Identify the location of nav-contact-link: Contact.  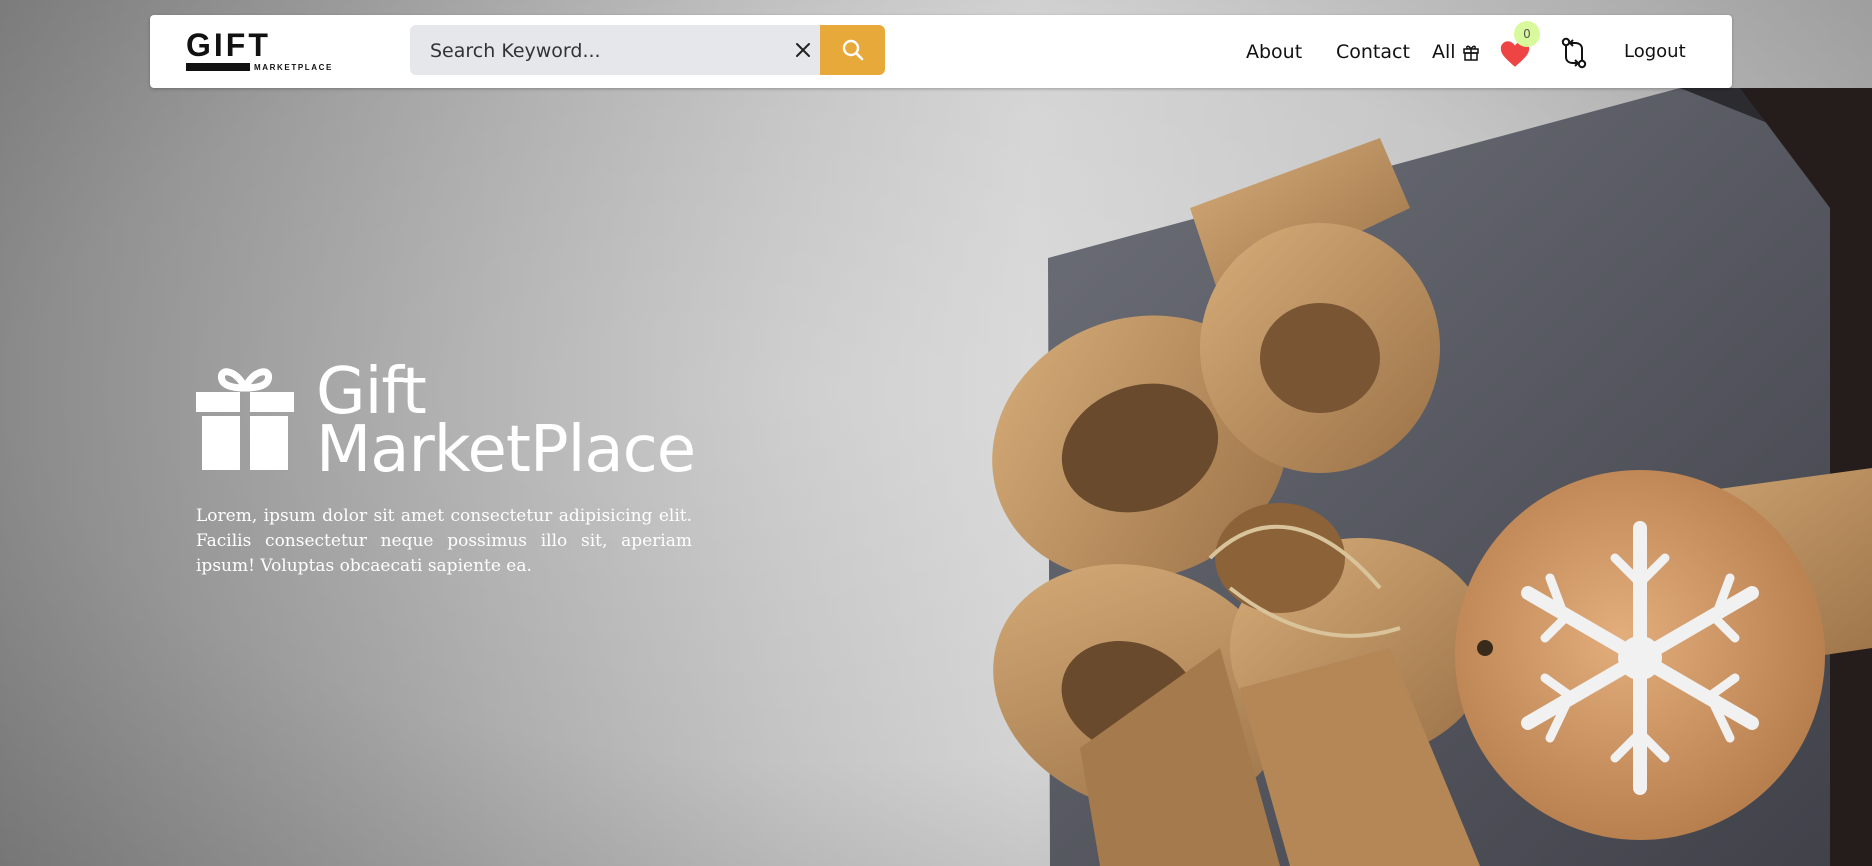
(1373, 52).